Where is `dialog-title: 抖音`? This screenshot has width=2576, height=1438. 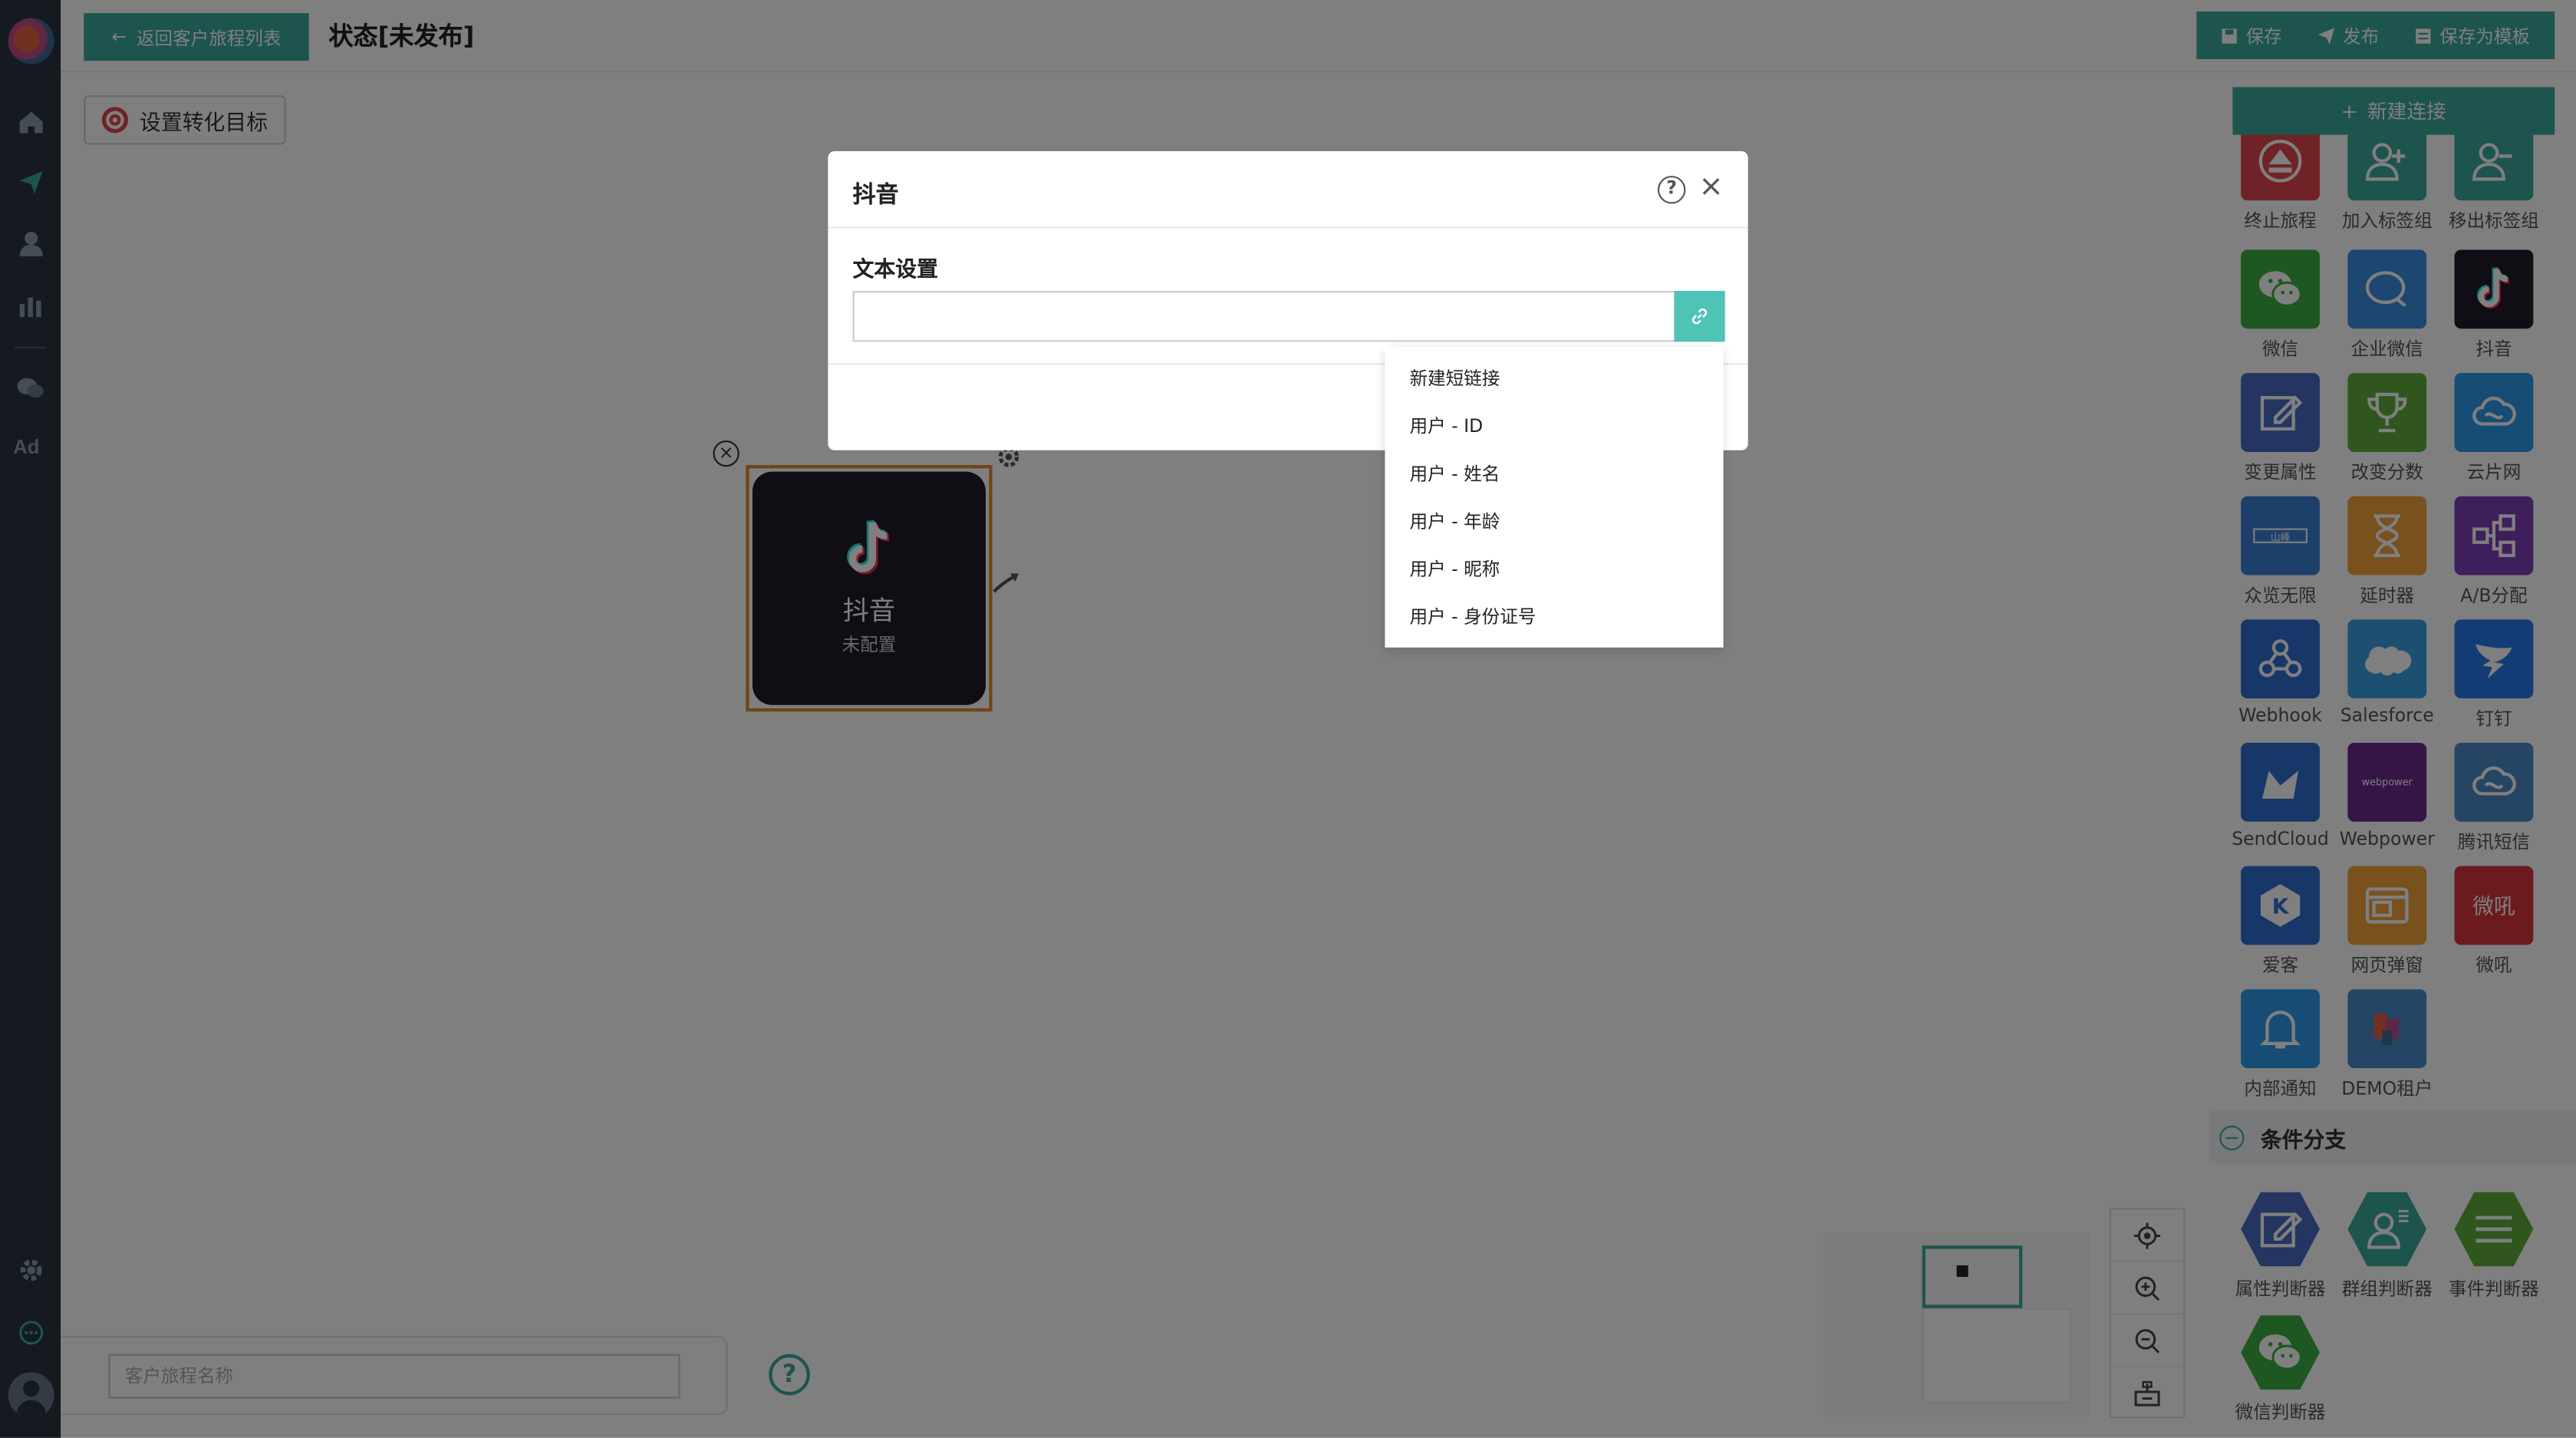
dialog-title: 抖音 is located at coordinates (875, 195).